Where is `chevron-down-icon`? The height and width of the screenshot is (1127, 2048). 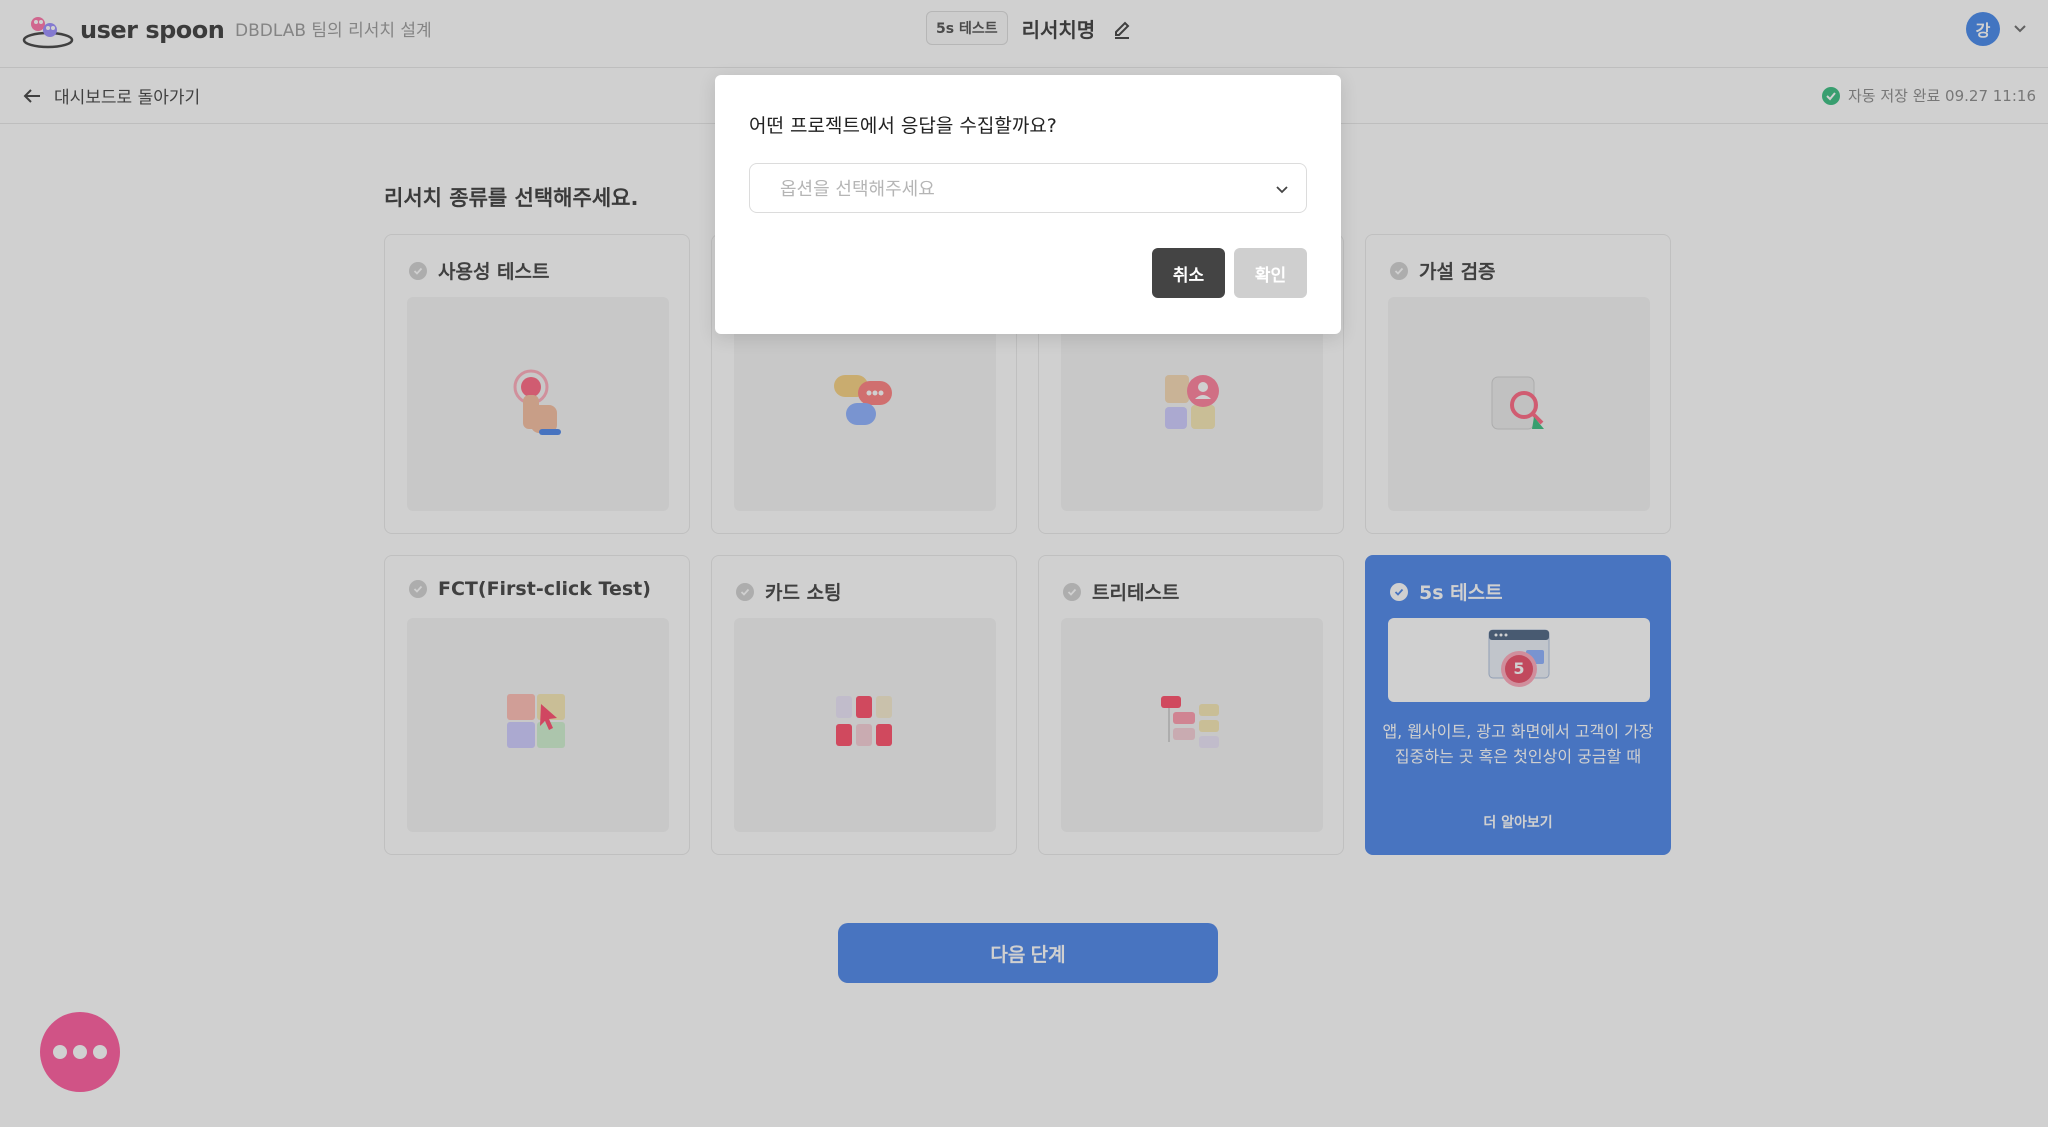
chevron-down-icon is located at coordinates (1282, 191).